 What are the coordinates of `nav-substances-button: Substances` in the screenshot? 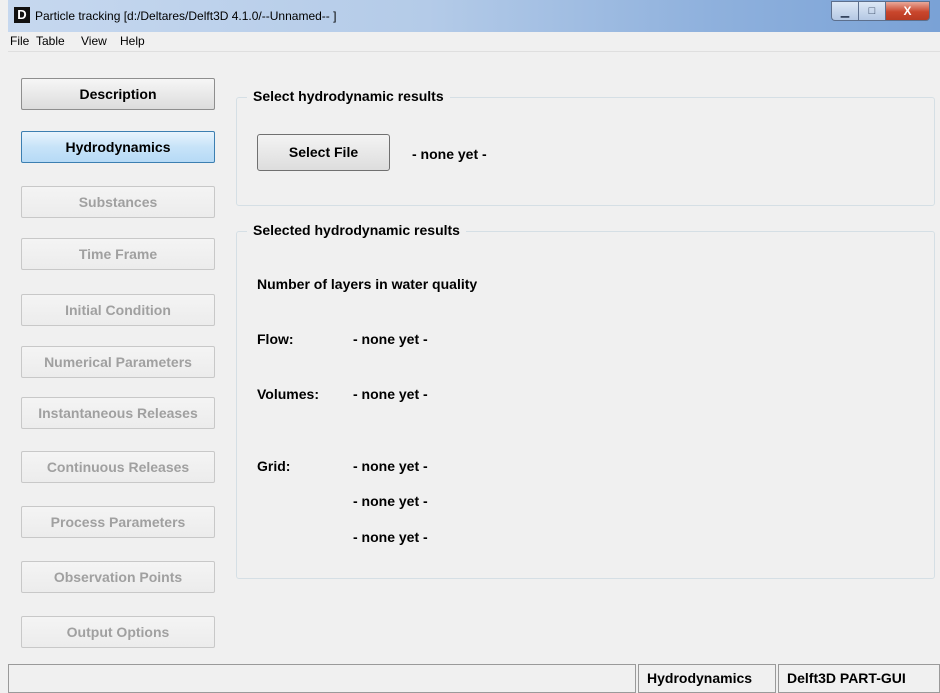 It's located at (118, 202).